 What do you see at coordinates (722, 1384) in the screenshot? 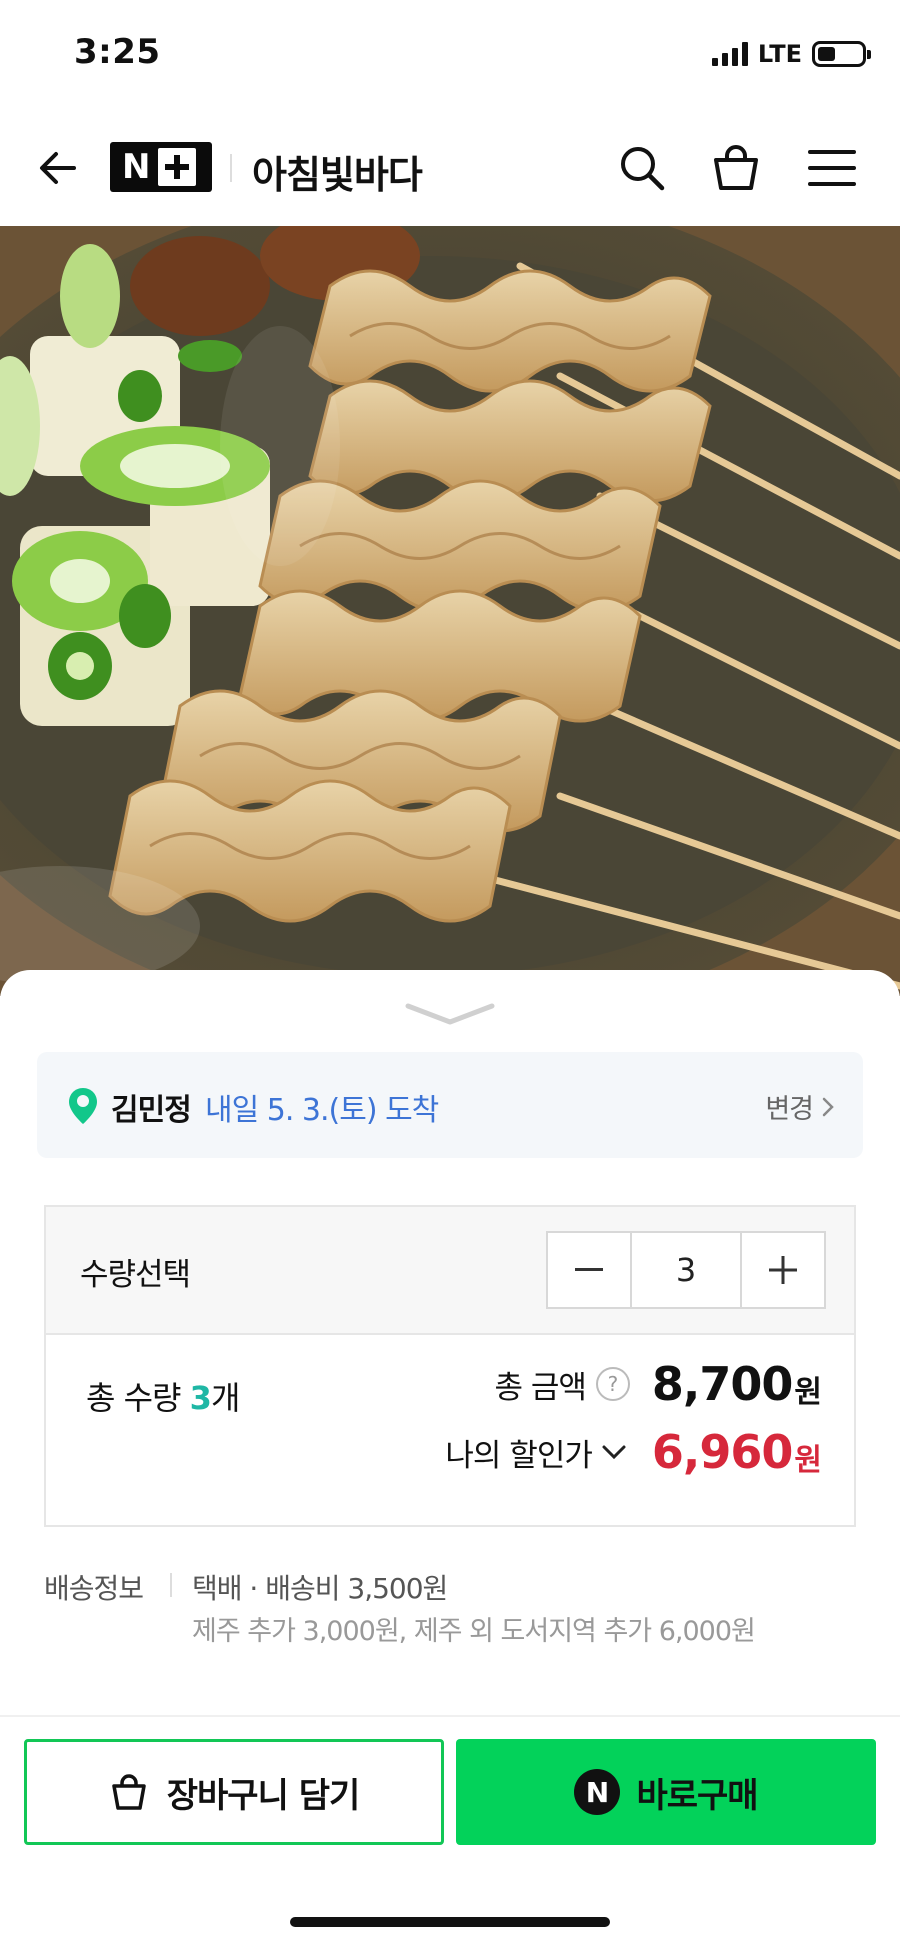
I see `total-price-value: 8,700` at bounding box center [722, 1384].